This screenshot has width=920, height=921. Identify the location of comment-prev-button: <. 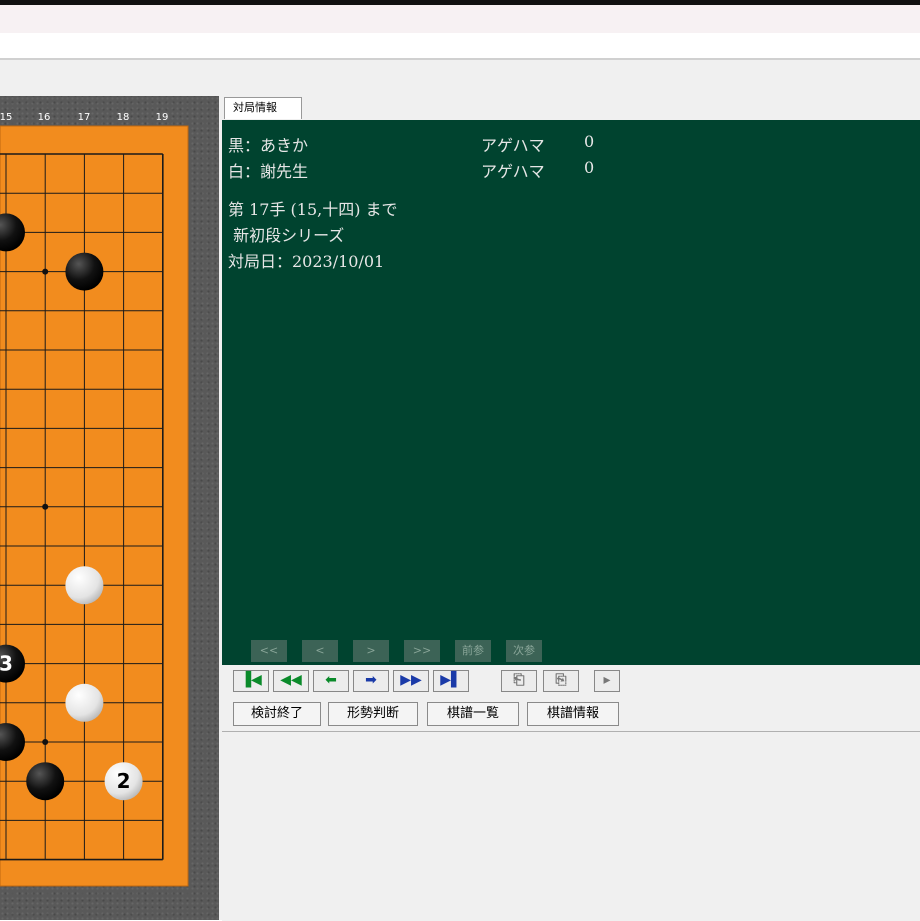
(320, 651).